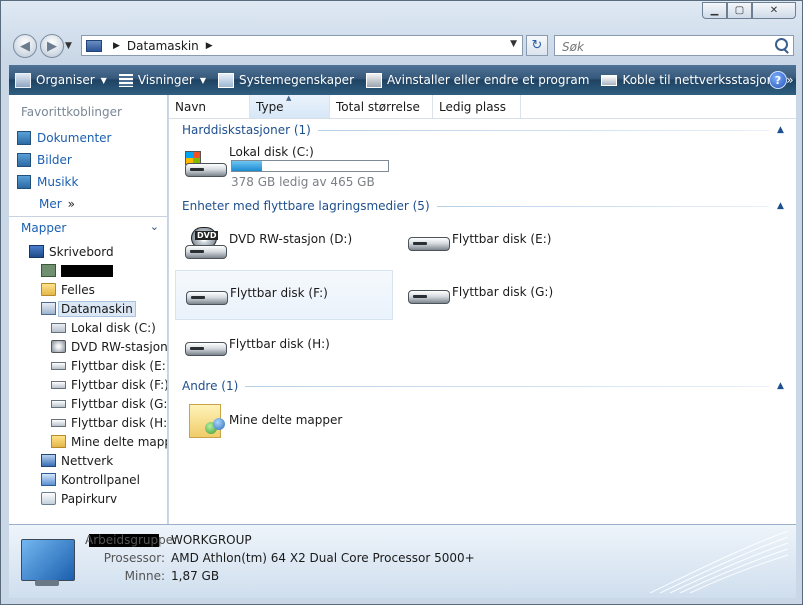 The width and height of the screenshot is (803, 605). What do you see at coordinates (163, 46) in the screenshot?
I see `breadcrumb-computer: Datamaskin` at bounding box center [163, 46].